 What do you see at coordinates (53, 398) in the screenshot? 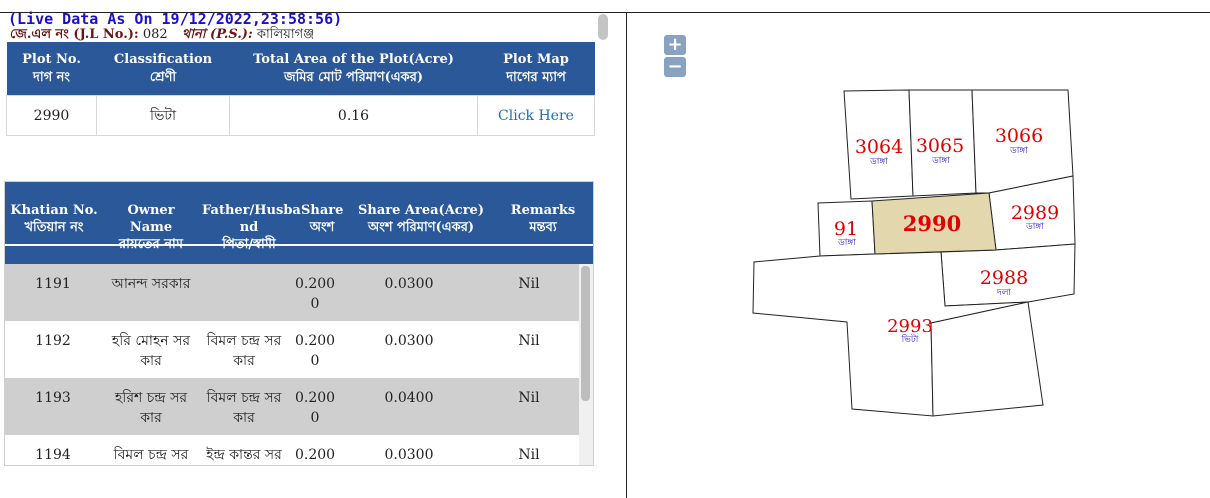
I see `khatian-cell: 1193` at bounding box center [53, 398].